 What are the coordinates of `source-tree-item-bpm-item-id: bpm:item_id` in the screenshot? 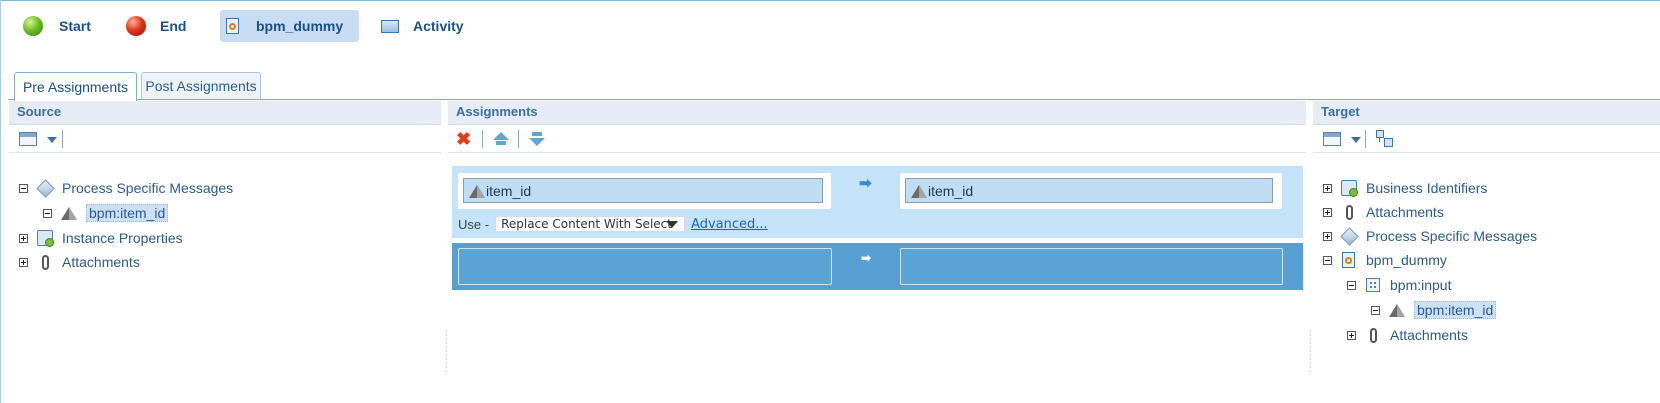 It's located at (106, 213).